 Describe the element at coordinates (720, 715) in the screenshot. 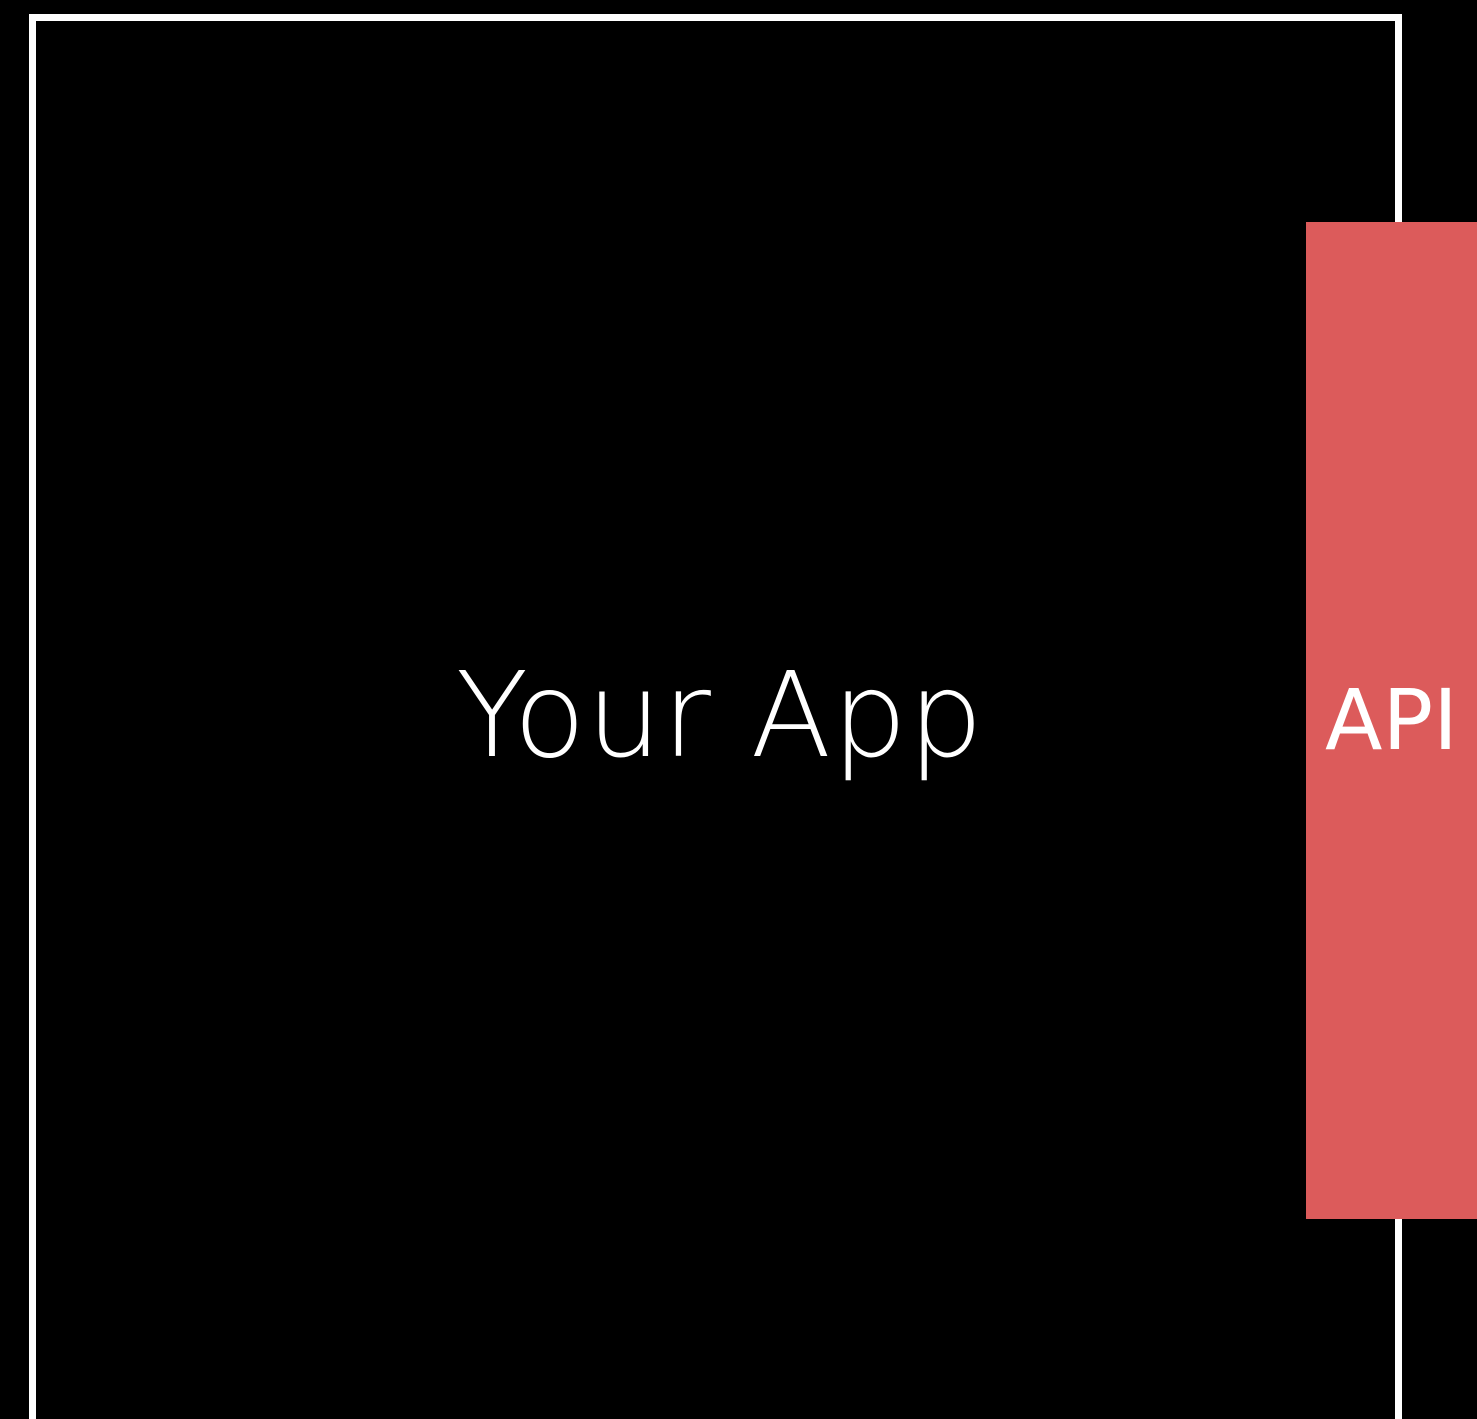

I see `app-label: Your App` at that location.